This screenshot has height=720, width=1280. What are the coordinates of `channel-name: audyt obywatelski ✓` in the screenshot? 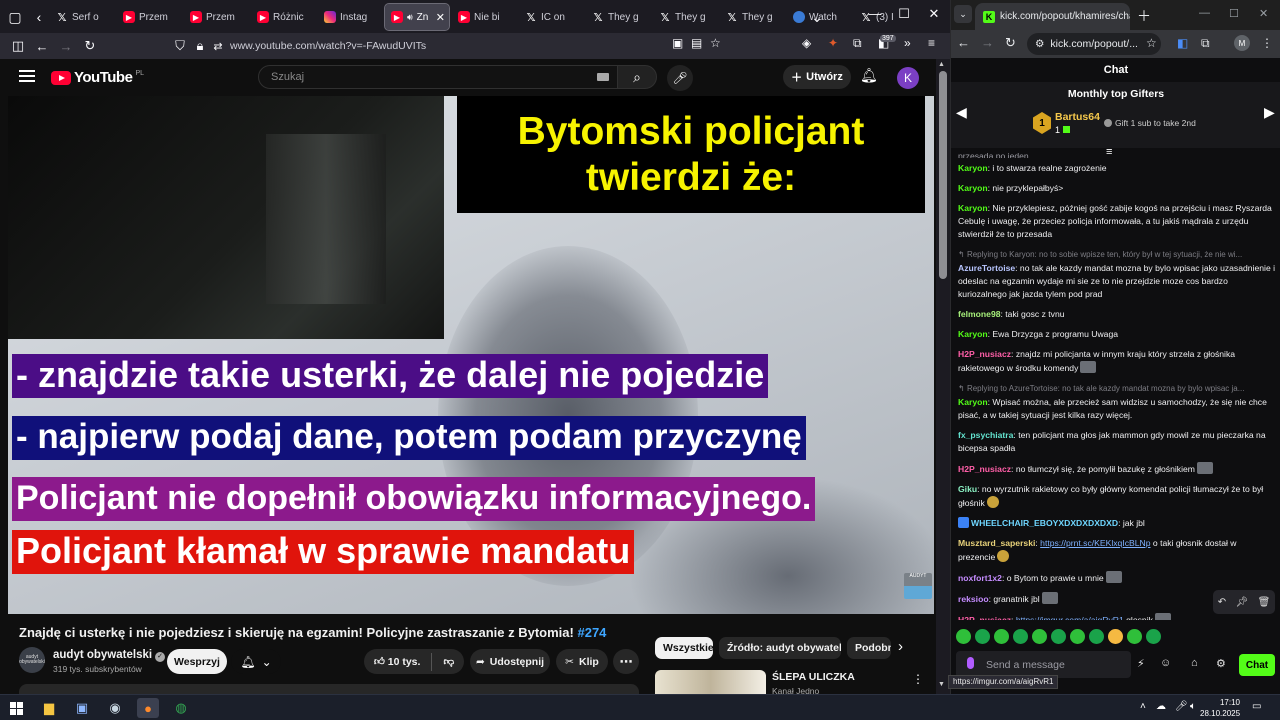 It's located at (109, 655).